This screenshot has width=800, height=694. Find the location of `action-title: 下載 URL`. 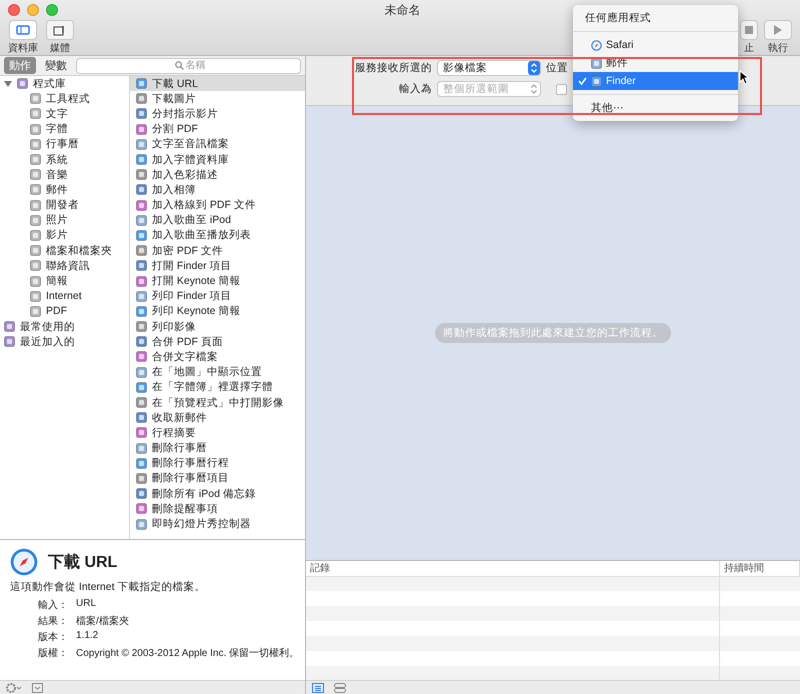

action-title: 下載 URL is located at coordinates (83, 562).